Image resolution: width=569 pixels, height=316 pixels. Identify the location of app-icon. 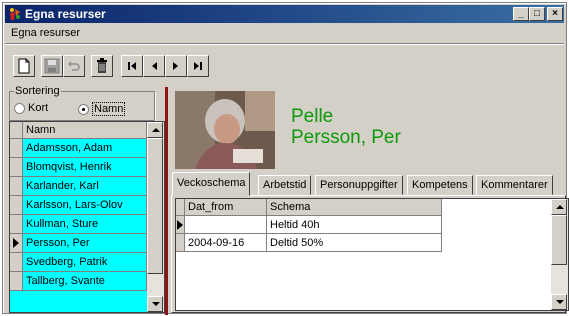
(15, 14).